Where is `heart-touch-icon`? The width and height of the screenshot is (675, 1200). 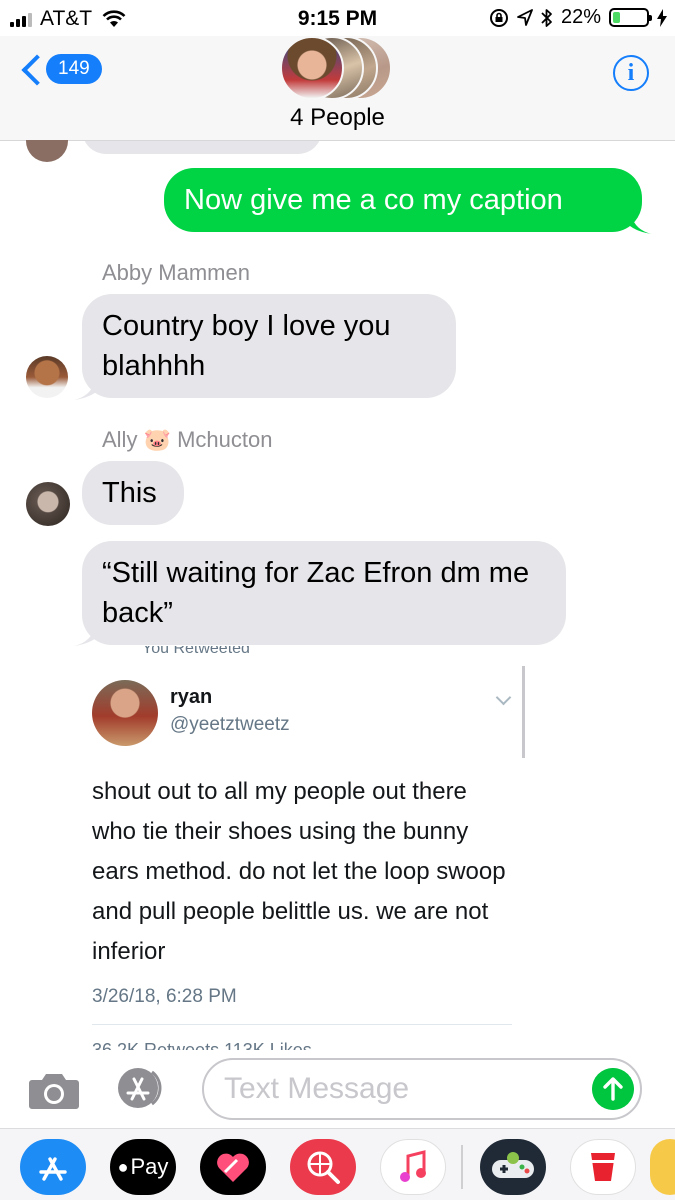
heart-touch-icon is located at coordinates (233, 1167).